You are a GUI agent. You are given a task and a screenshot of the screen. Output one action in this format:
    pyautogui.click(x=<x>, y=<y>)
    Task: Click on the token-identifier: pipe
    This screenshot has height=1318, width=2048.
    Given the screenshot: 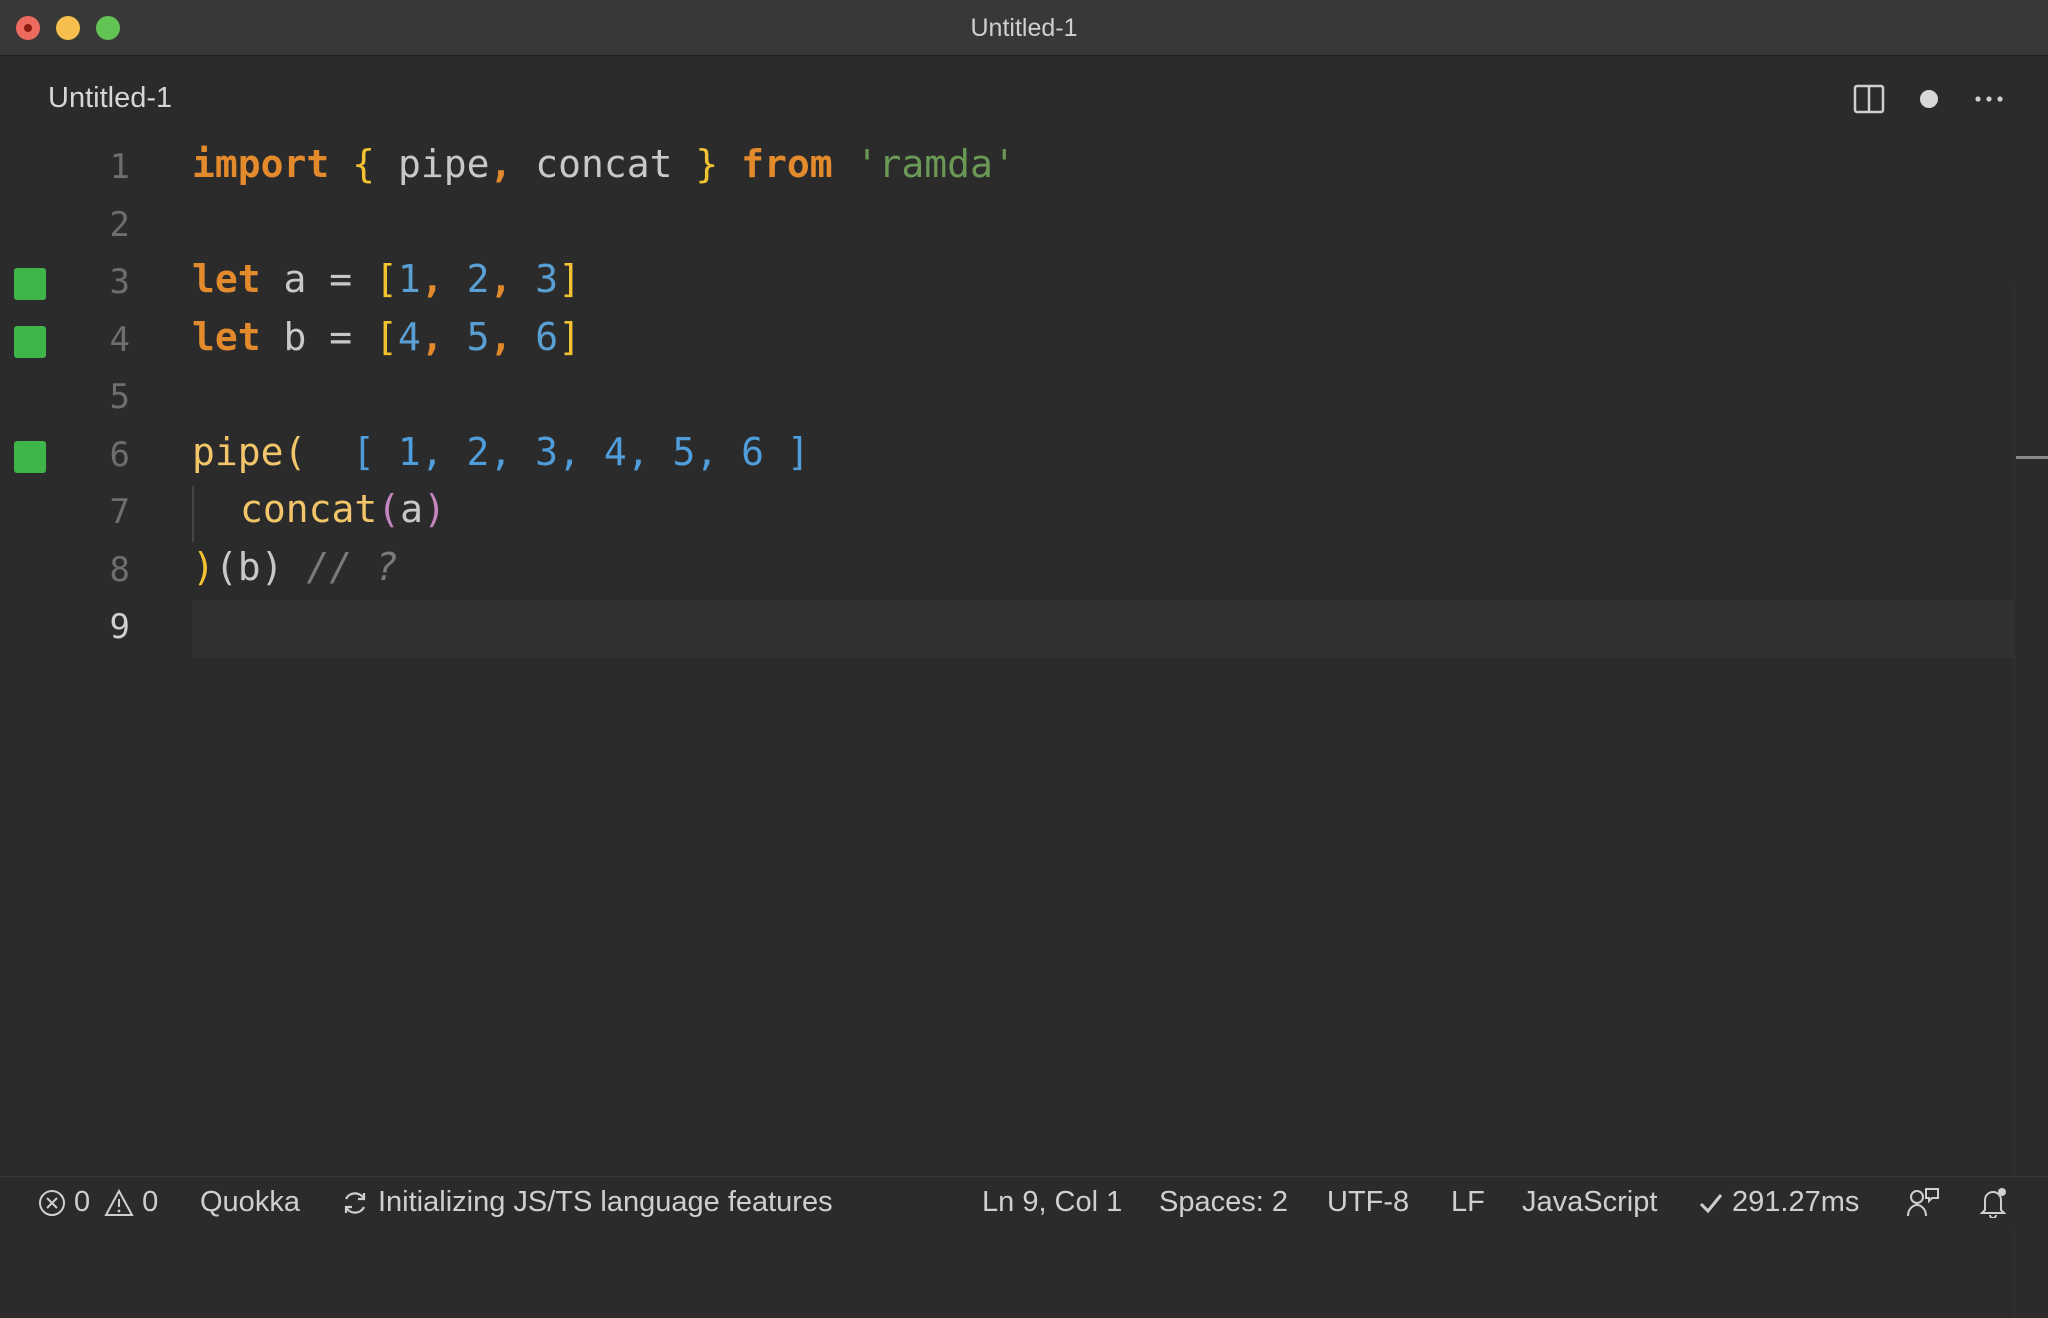 What is the action you would take?
    pyautogui.click(x=432, y=164)
    